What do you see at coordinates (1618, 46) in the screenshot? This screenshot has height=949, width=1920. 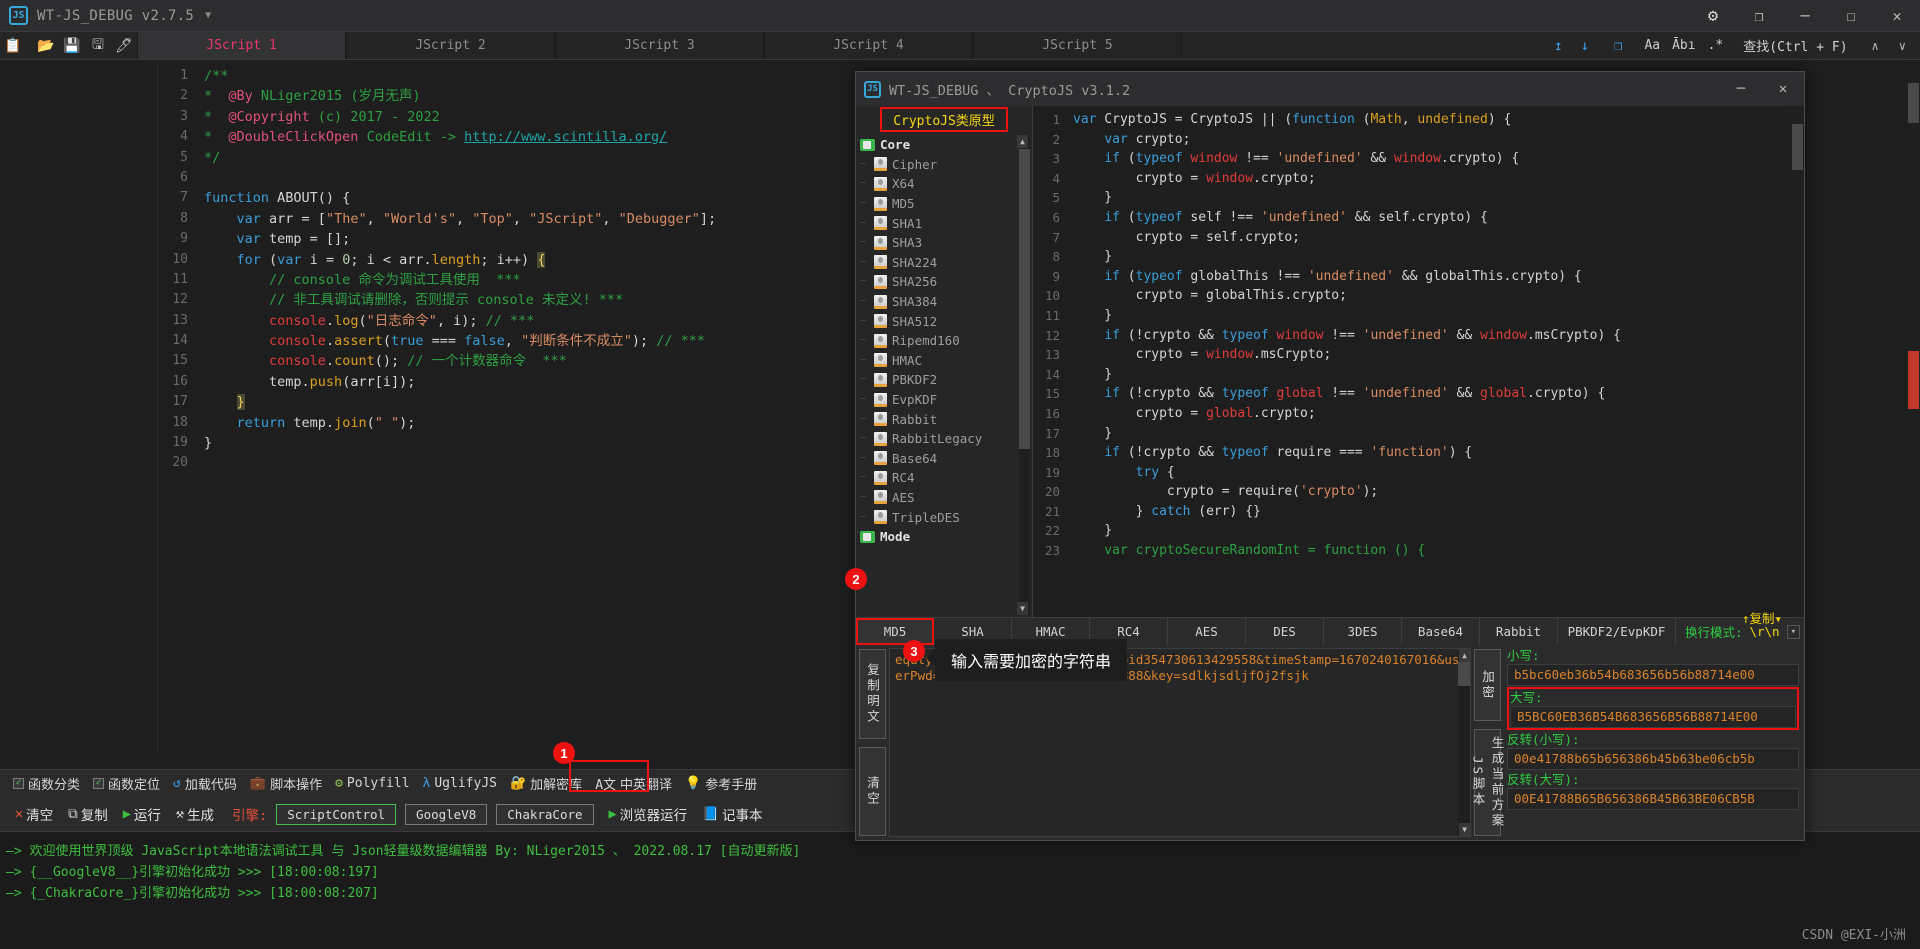 I see `compare-icon: ❐` at bounding box center [1618, 46].